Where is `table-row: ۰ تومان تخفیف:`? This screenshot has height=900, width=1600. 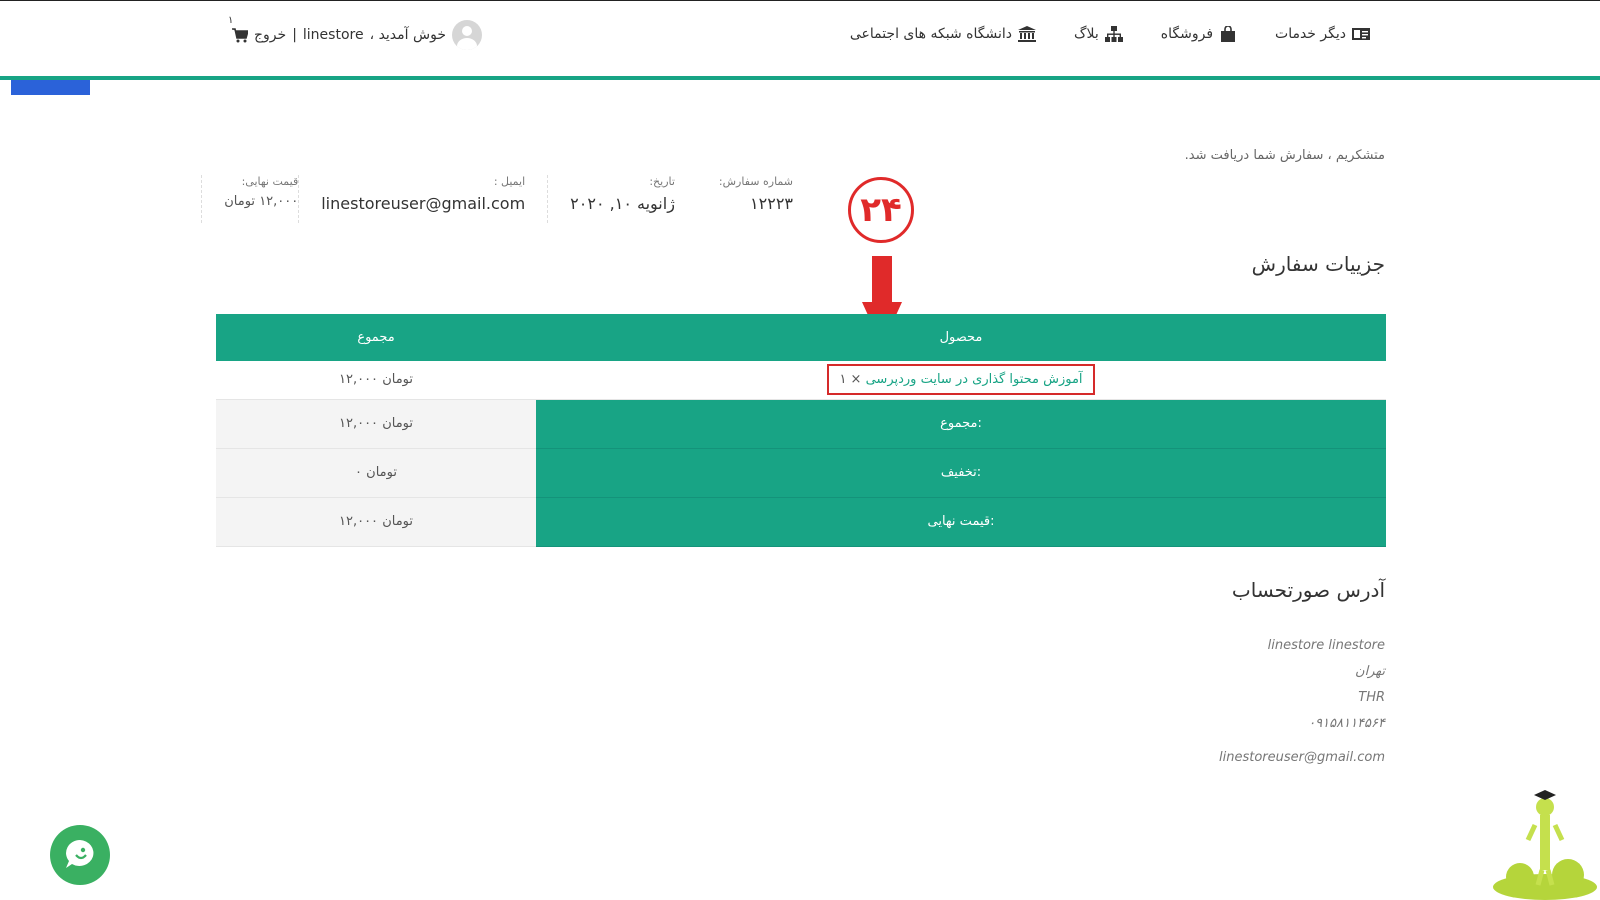
table-row: ۰ تومان تخفیف: is located at coordinates (801, 473).